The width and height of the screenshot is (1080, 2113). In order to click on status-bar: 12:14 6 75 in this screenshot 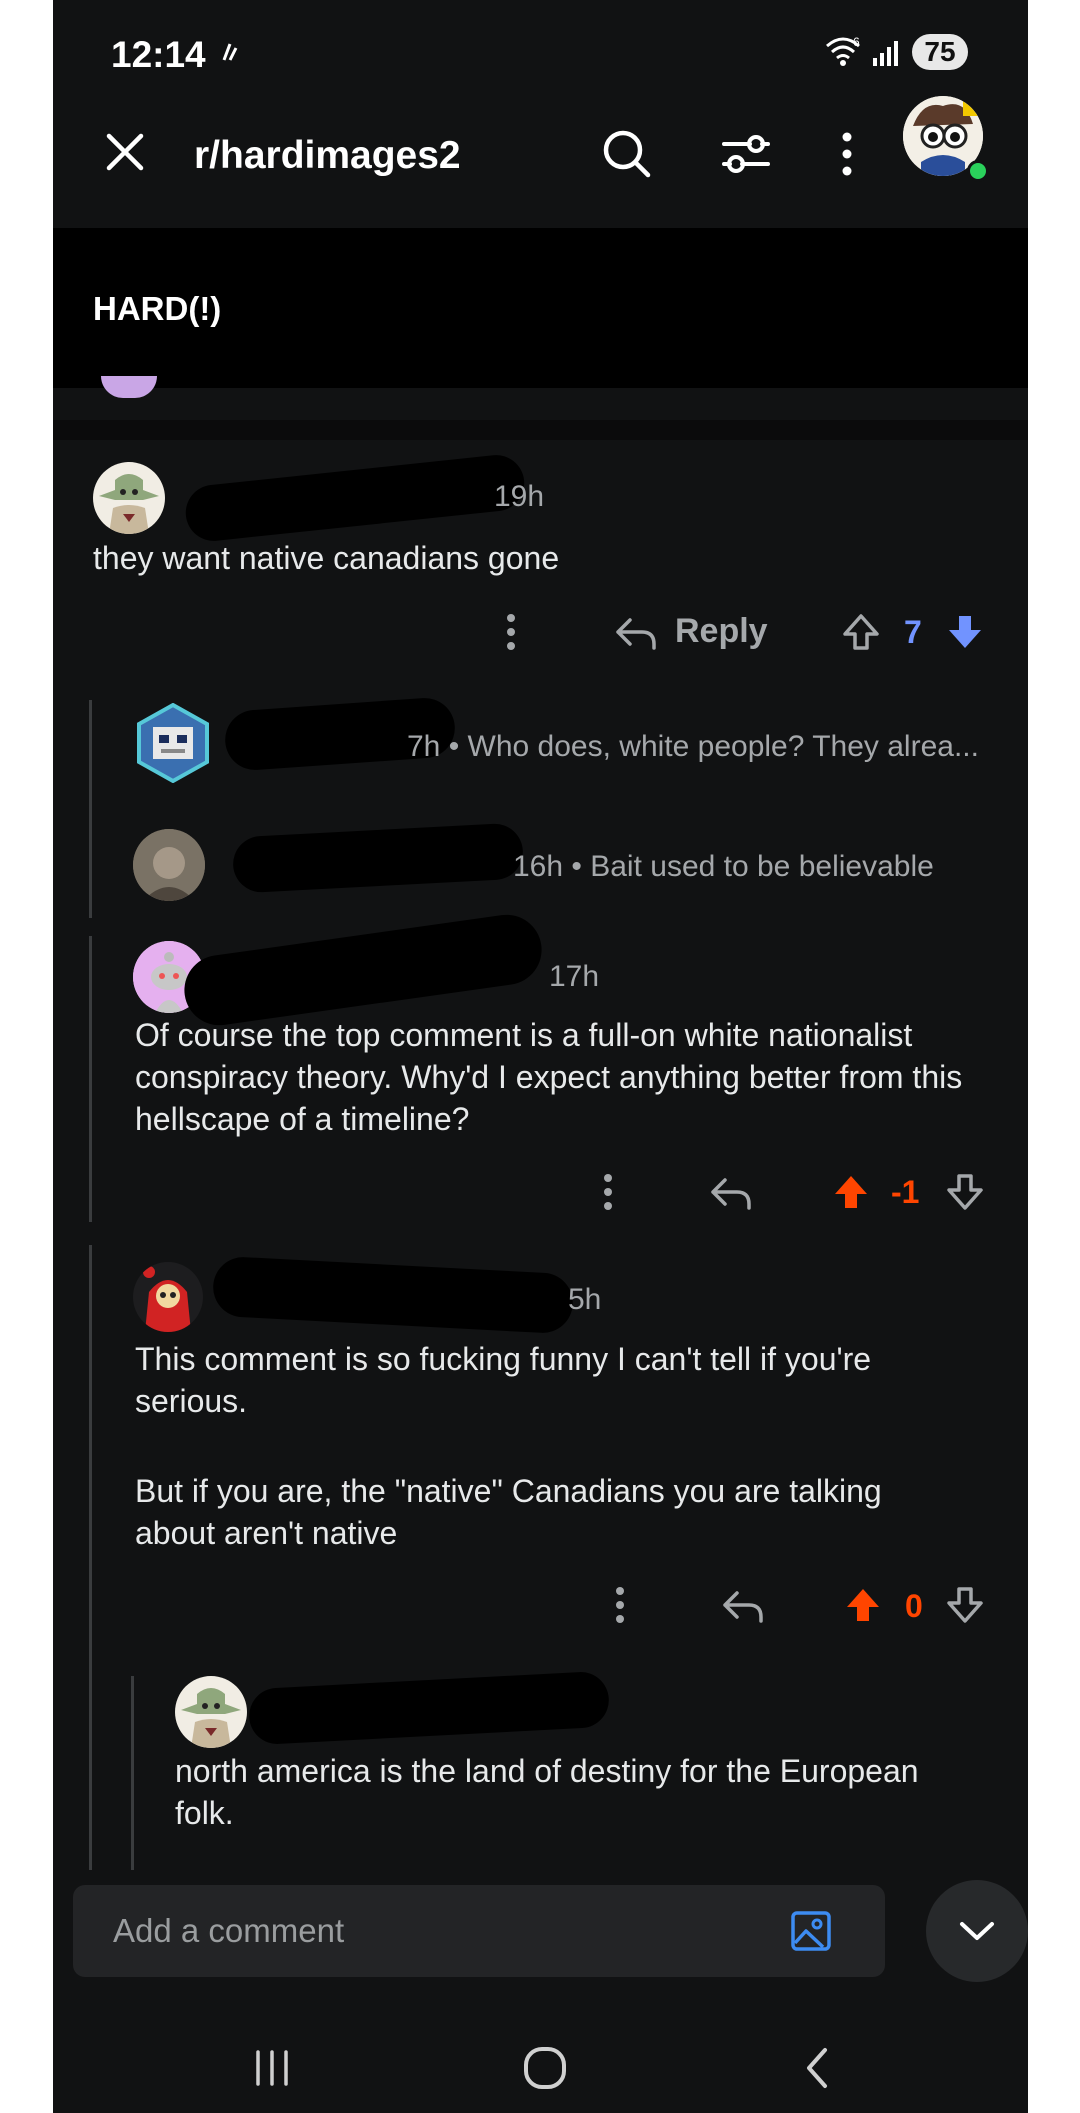, I will do `click(540, 50)`.